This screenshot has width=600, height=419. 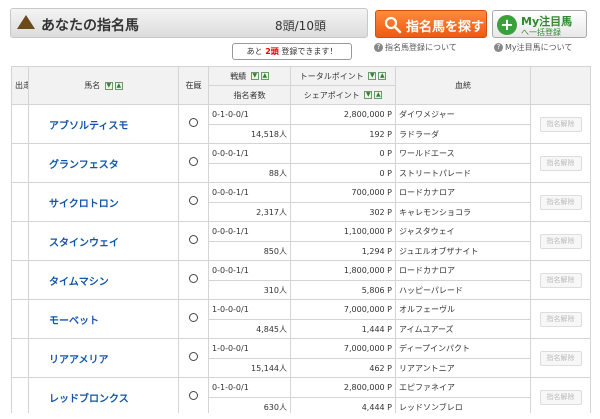 I want to click on table-row: スタインウェイ 0-0-0-1/1 1,100,000 P ジャスタウェイ 指名解除, so click(x=301, y=241).